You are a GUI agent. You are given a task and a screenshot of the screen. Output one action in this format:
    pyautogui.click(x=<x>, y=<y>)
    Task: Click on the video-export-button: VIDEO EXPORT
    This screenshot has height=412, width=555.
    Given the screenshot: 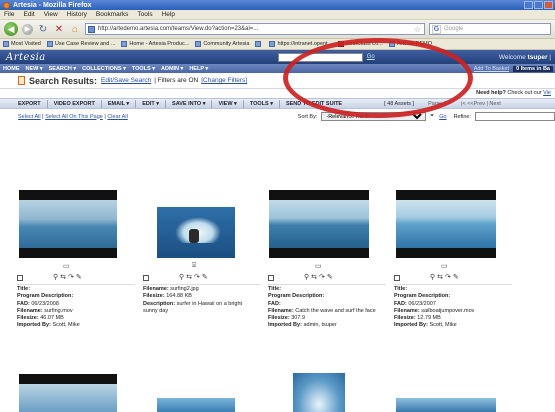 What is the action you would take?
    pyautogui.click(x=74, y=104)
    